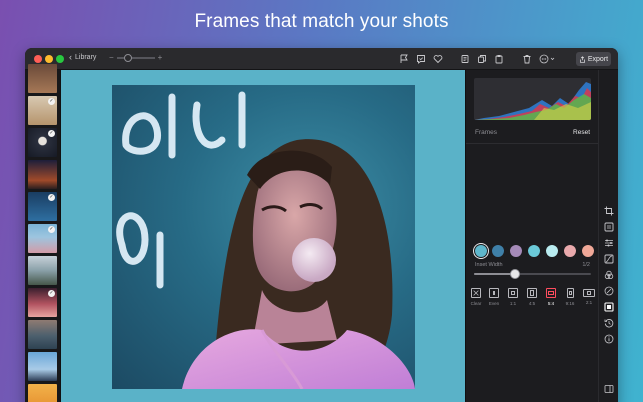  I want to click on ratio-option-5-4: 5:4, so click(551, 297).